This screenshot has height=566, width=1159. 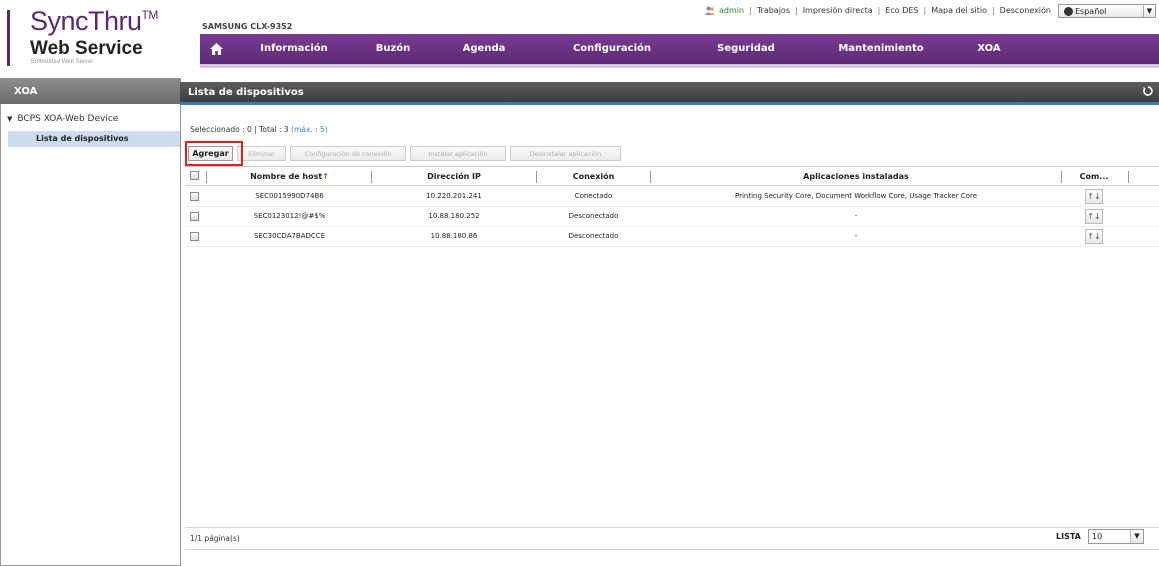 What do you see at coordinates (1116, 536) in the screenshot?
I see `list-size-select: 10 ▼` at bounding box center [1116, 536].